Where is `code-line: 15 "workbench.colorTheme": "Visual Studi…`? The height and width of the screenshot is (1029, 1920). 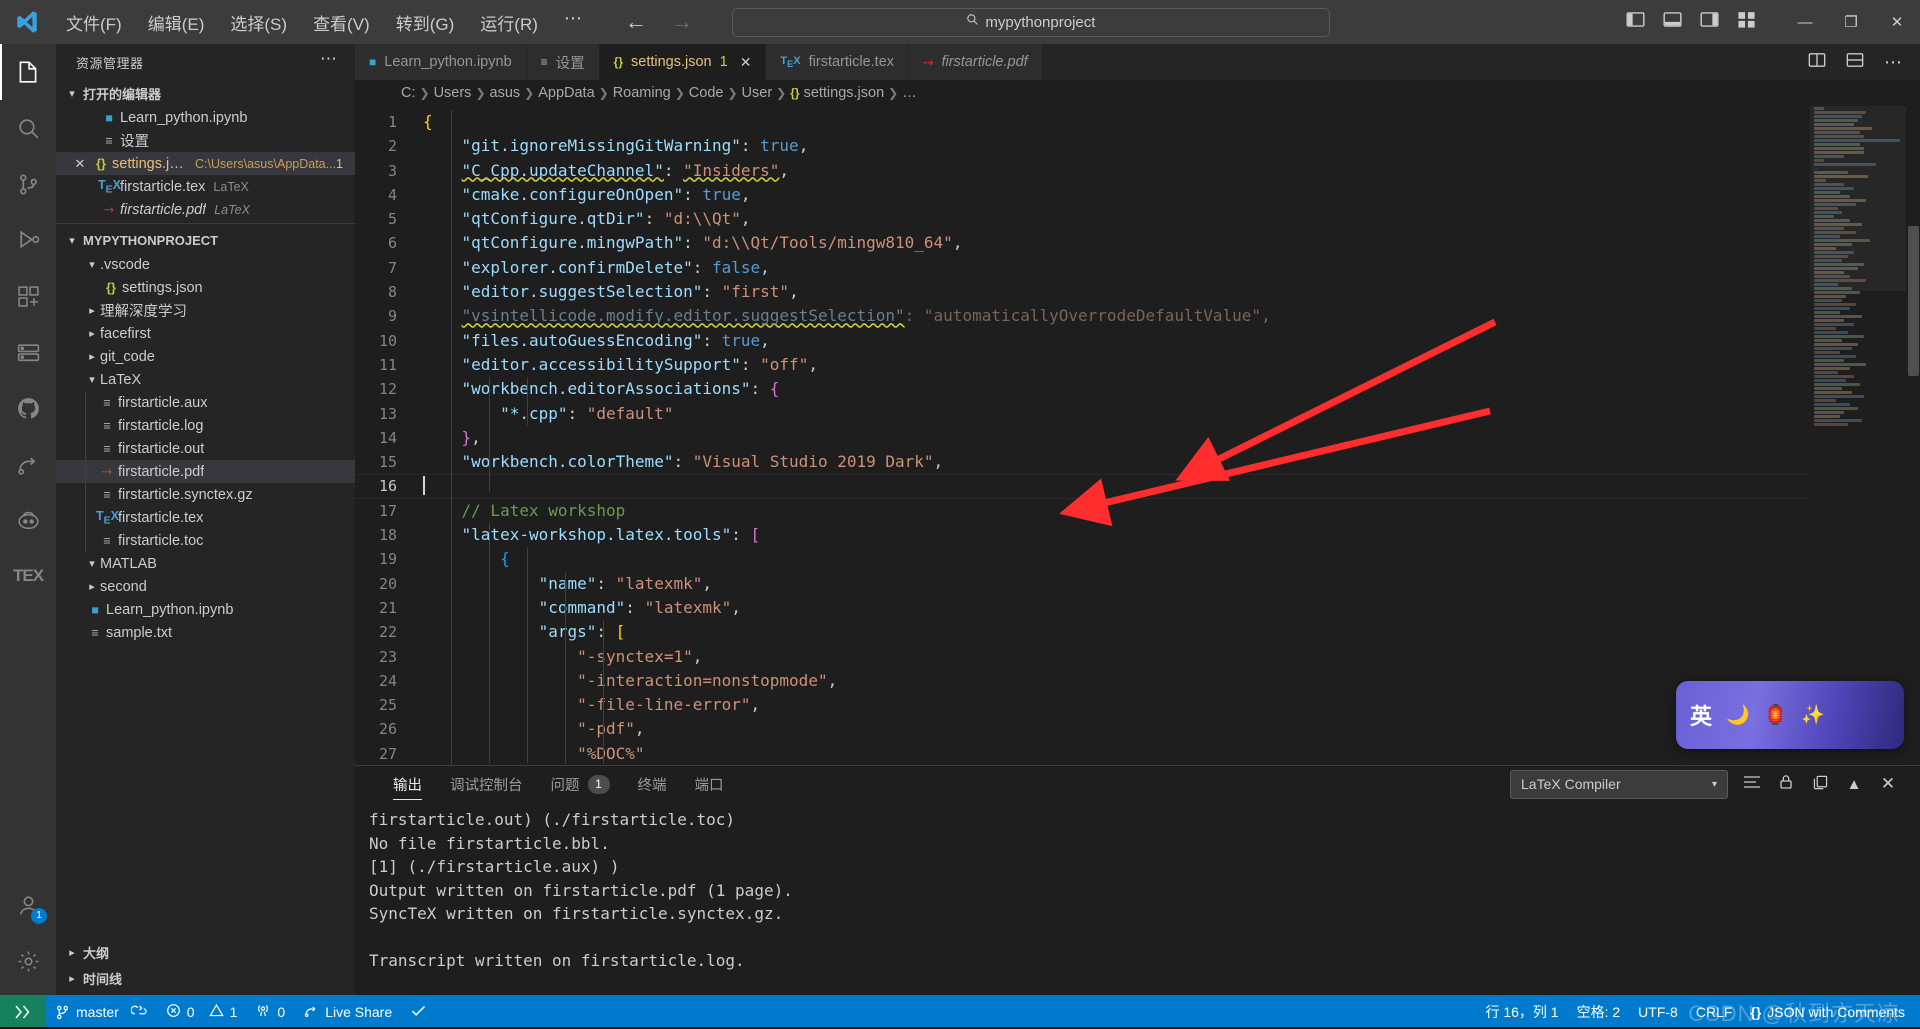 code-line: 15 "workbench.colorTheme": "Visual Studi… is located at coordinates (1137, 462).